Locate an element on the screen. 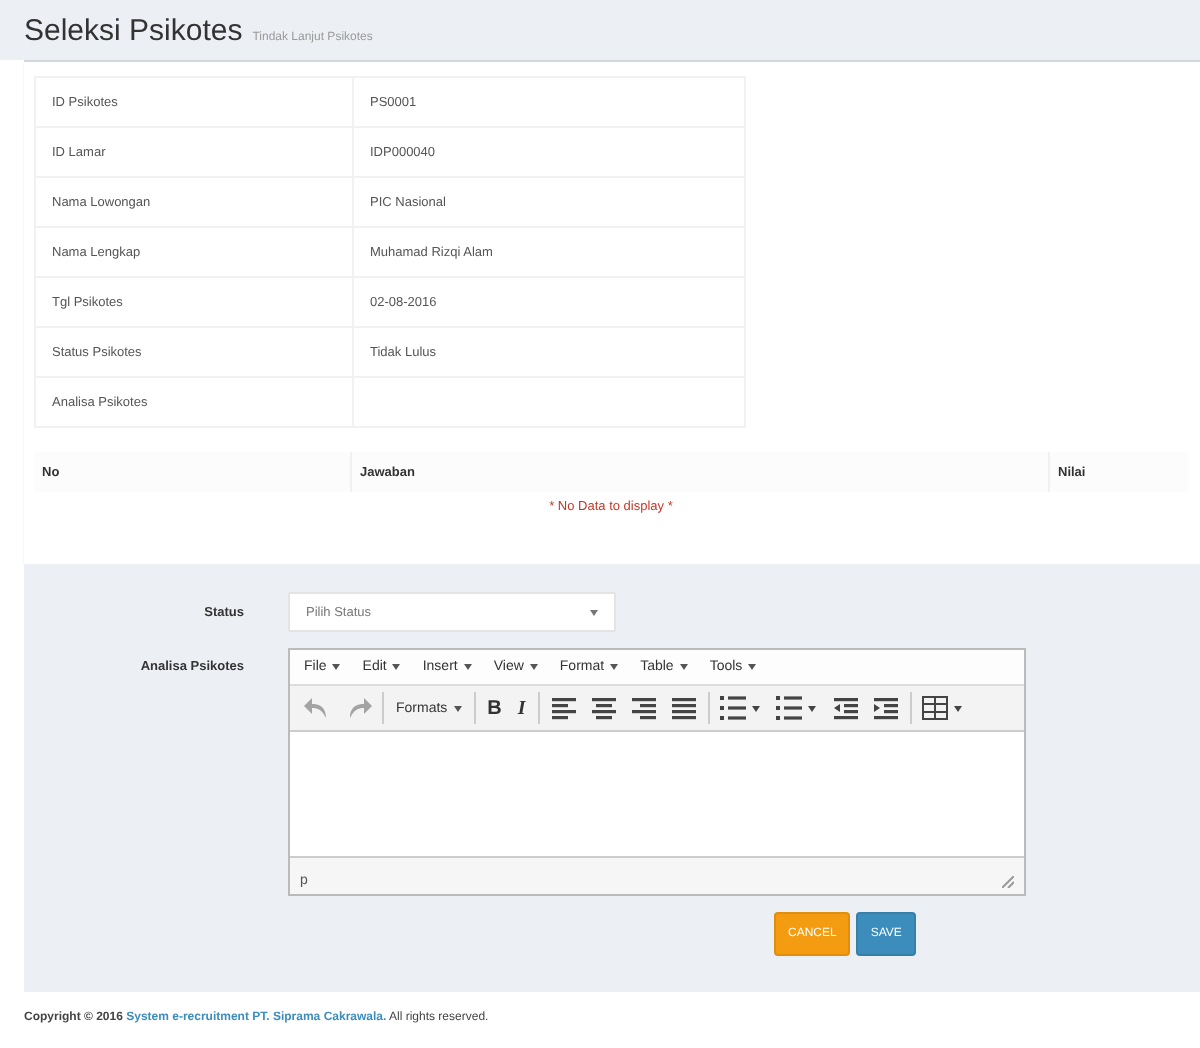 Image resolution: width=1200 pixels, height=1048 pixels. resize-handle-icon is located at coordinates (1008, 882).